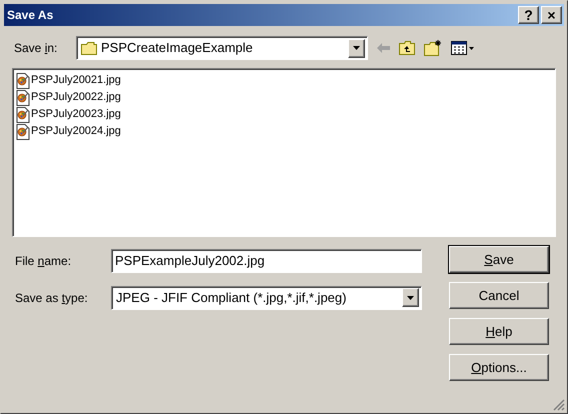 This screenshot has height=414, width=568. I want to click on file-name-label: File name:, so click(43, 261).